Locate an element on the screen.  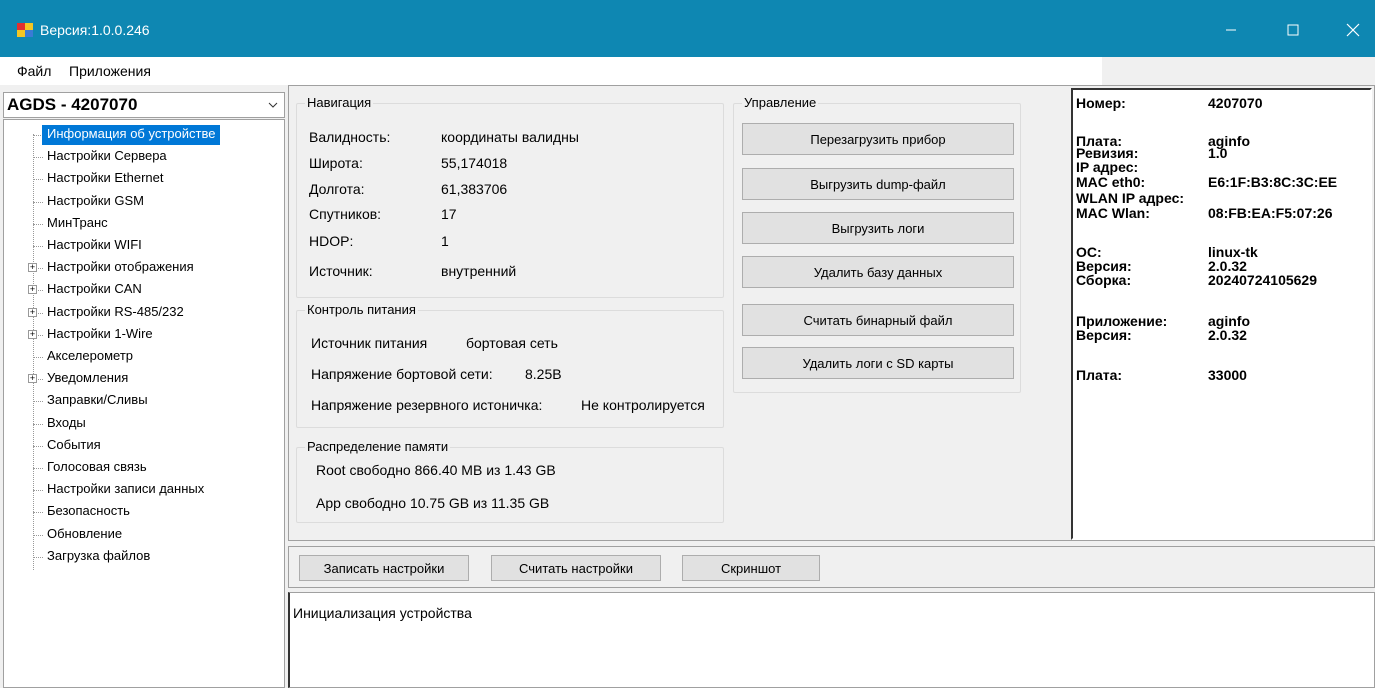
control-button: Выгрузить dump-файл is located at coordinates (878, 184).